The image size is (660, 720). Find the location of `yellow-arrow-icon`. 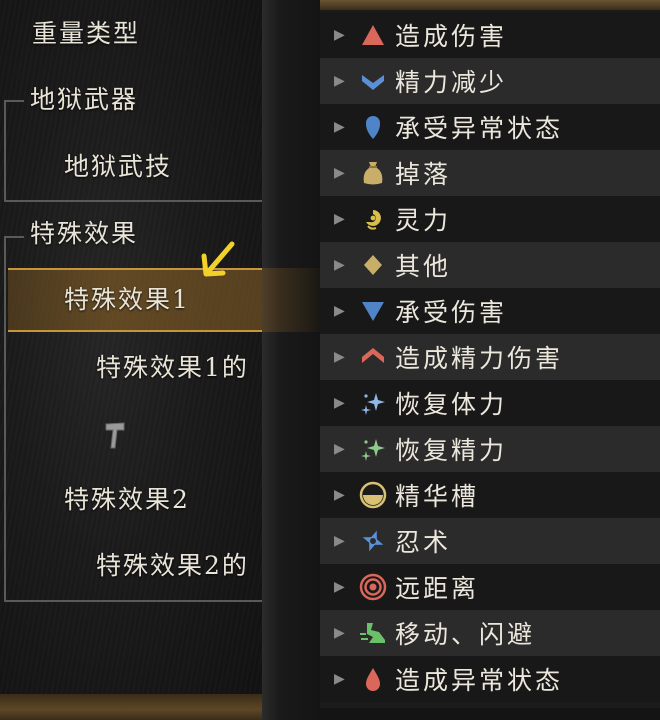

yellow-arrow-icon is located at coordinates (218, 259).